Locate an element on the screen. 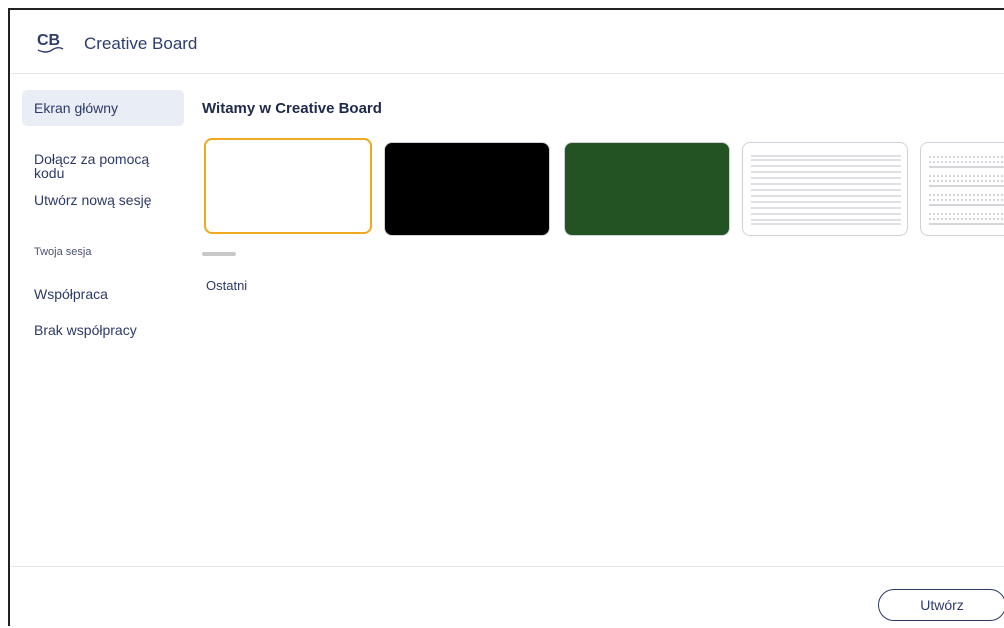 This screenshot has height=628, width=1004. template-black is located at coordinates (467, 189).